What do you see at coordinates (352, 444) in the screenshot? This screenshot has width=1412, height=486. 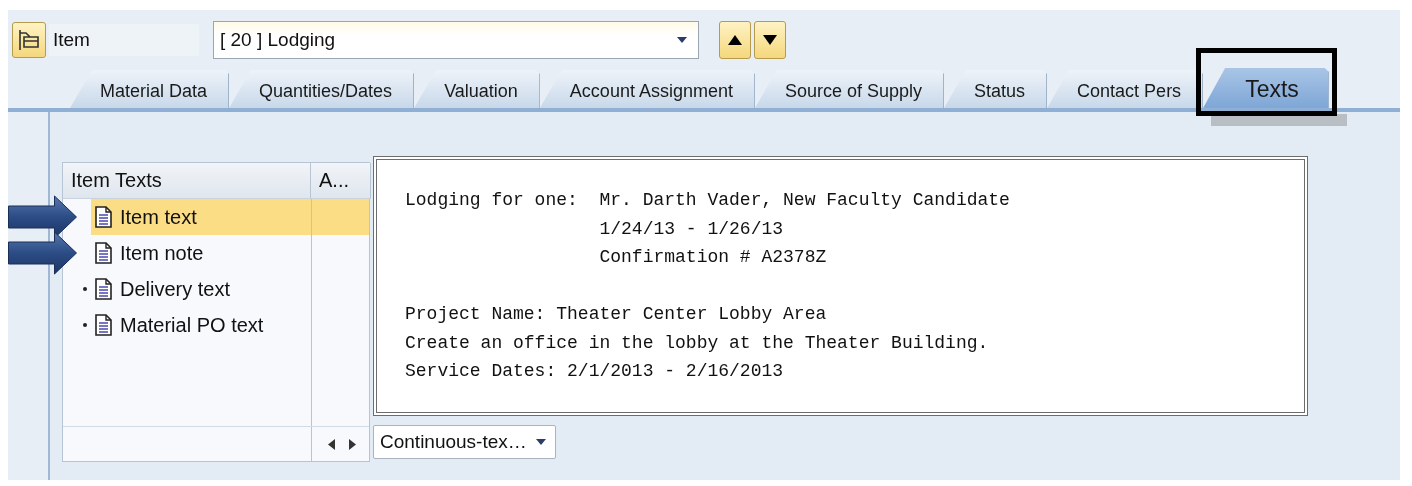 I see `scroll-right-icon` at bounding box center [352, 444].